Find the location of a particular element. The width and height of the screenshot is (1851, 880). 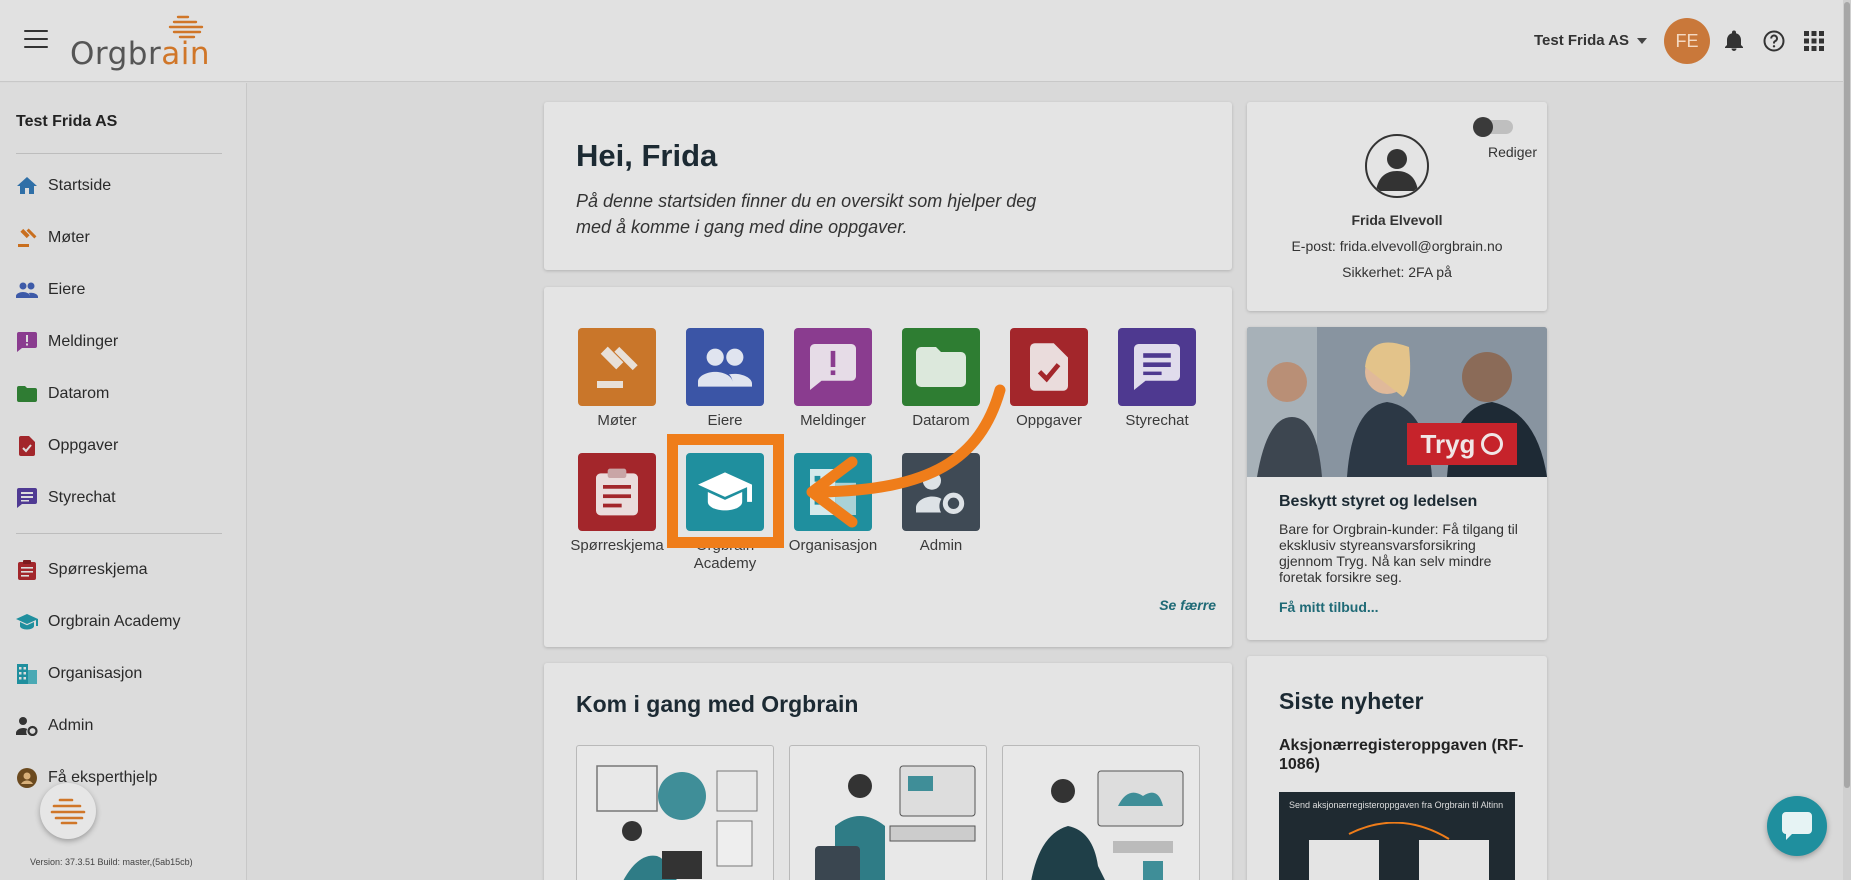

arrow-annotation-icon is located at coordinates (906, 456).